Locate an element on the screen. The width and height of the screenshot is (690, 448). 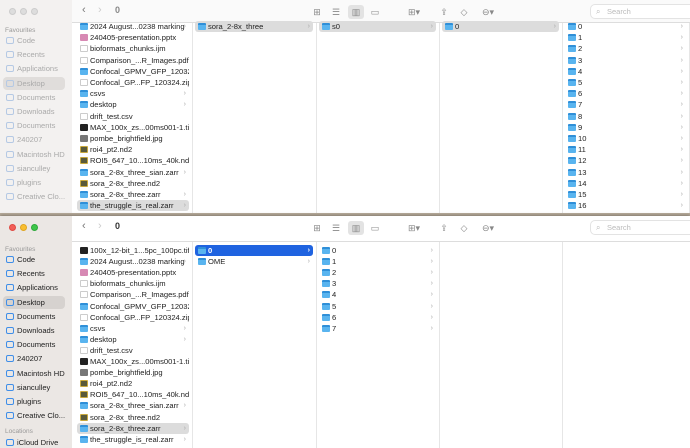
column-view-icon: ▥ is located at coordinates (356, 12).